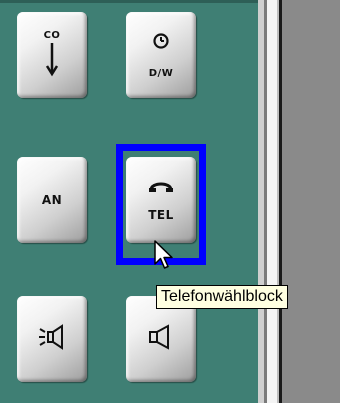 This screenshot has width=340, height=403. I want to click on co-button: CO, so click(52, 55).